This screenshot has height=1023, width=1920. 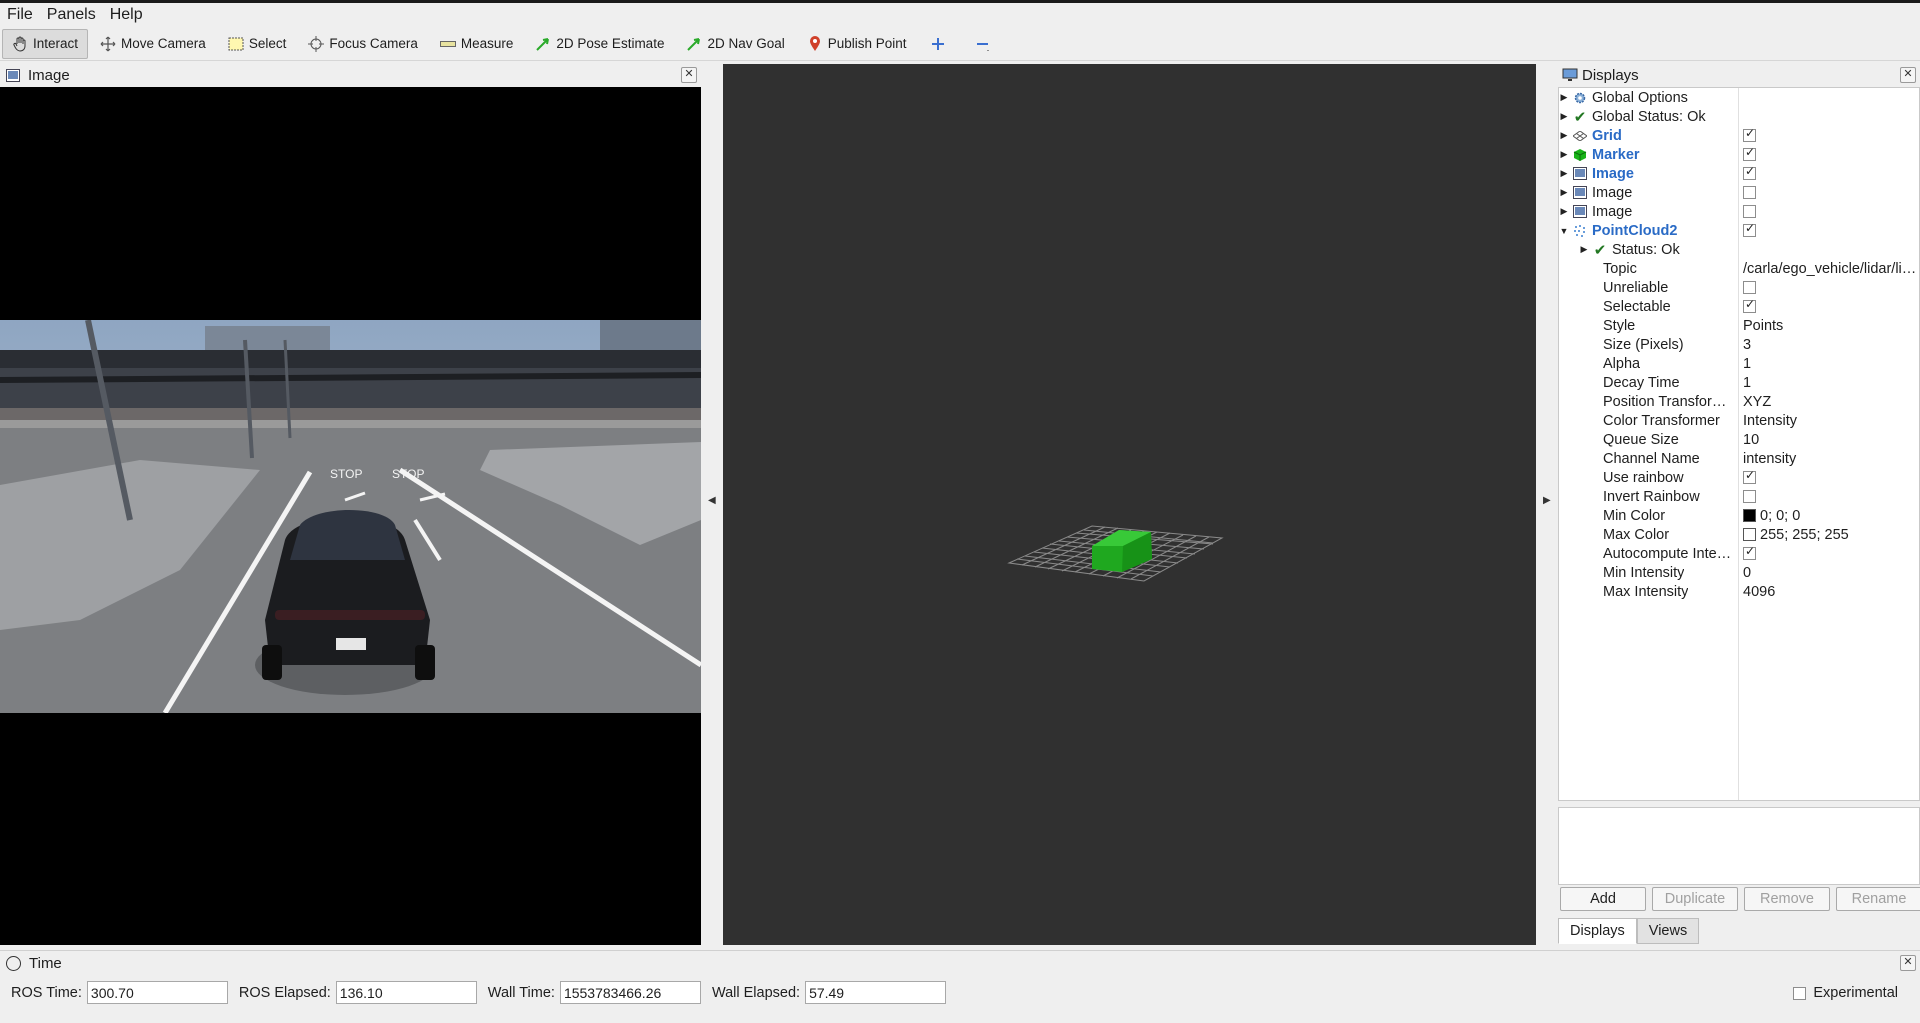 I want to click on prop-autocompute-intensity: Autocompute Intensity Bounds, so click(x=1739, y=553).